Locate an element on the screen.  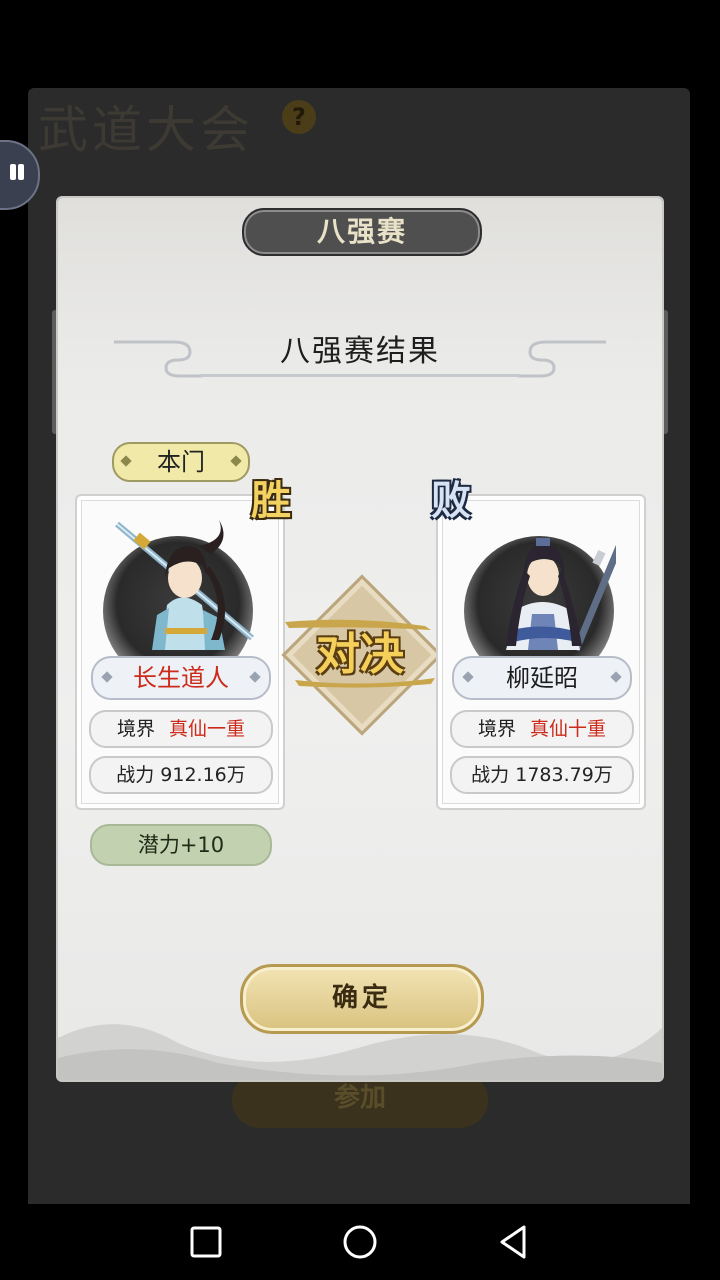
result-title: 八强赛结果 is located at coordinates (360, 351).